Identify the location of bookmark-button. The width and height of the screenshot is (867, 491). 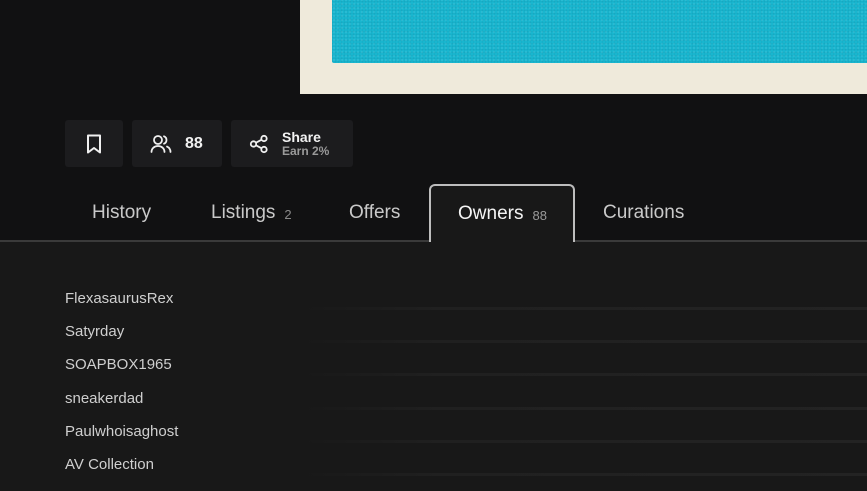
(94, 143).